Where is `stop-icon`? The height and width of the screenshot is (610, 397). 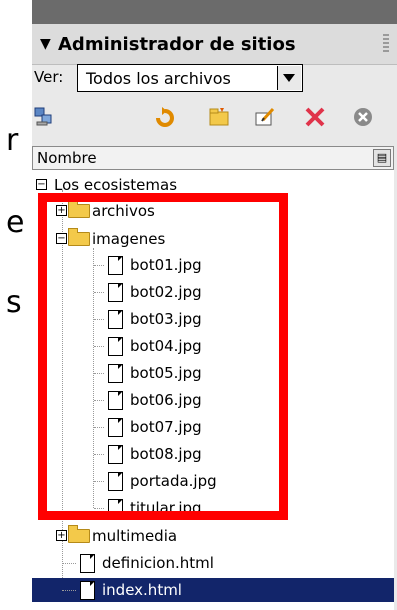
stop-icon is located at coordinates (363, 117).